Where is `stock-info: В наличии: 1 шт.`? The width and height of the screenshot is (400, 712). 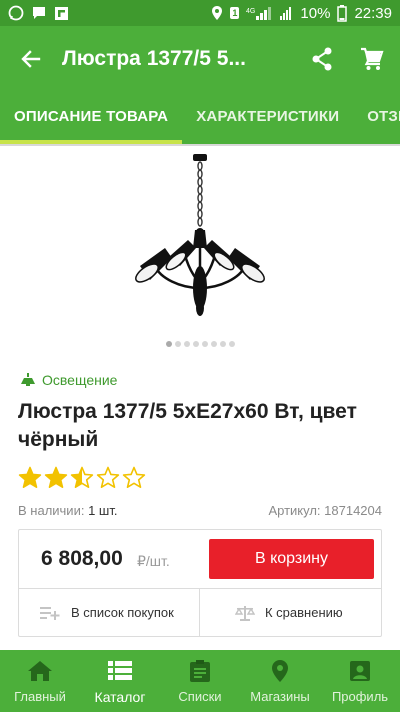 stock-info: В наличии: 1 шт. is located at coordinates (67, 510).